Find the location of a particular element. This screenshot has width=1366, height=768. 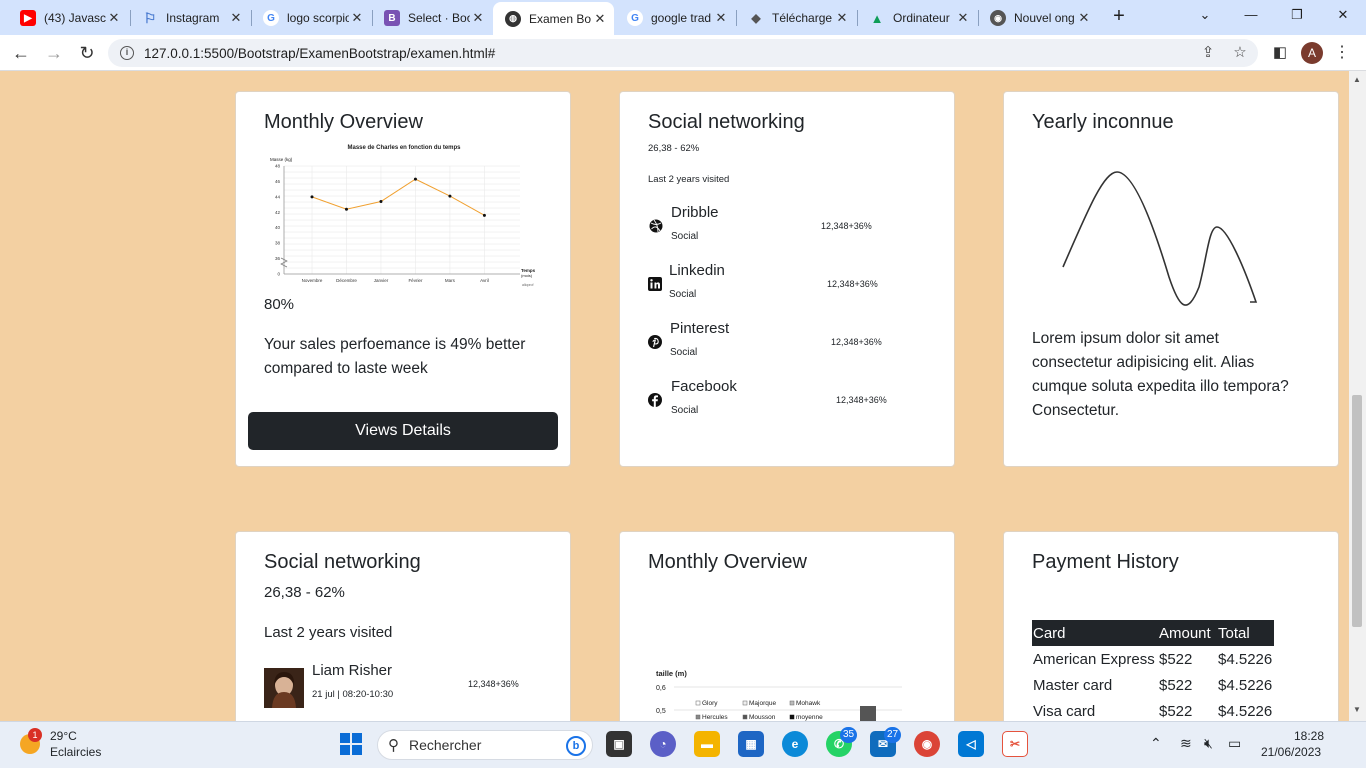

tab-title: logo scorpio is located at coordinates (318, 18).